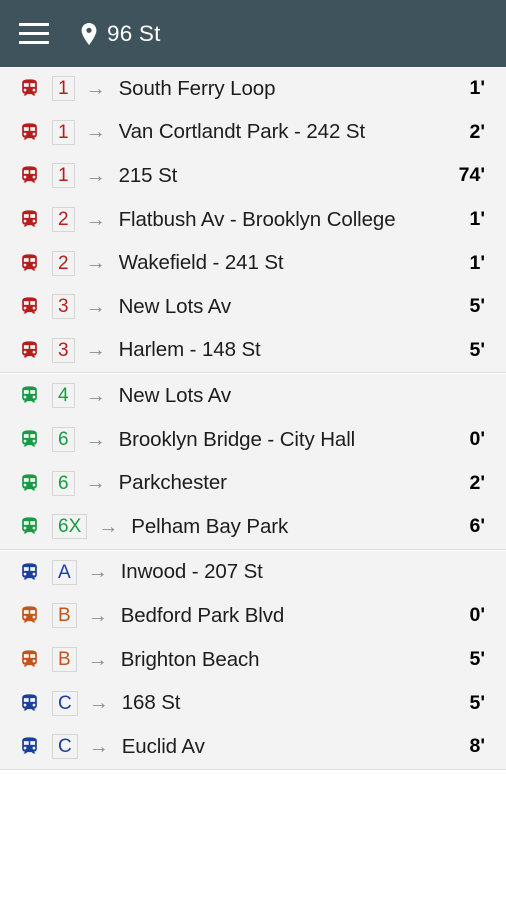 This screenshot has height=900, width=506. I want to click on departure-row: 6 → Brooklyn Bridge - City Hall 0', so click(253, 440).